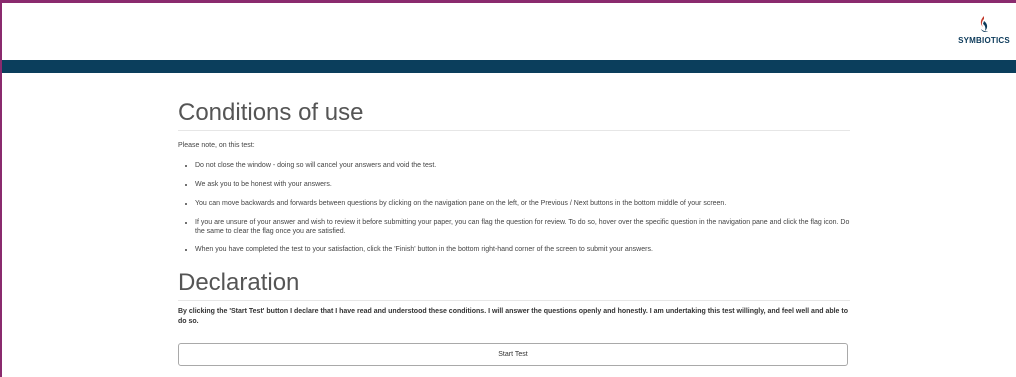  I want to click on symbiotics-logo: SYMBIOTICS, so click(984, 37).